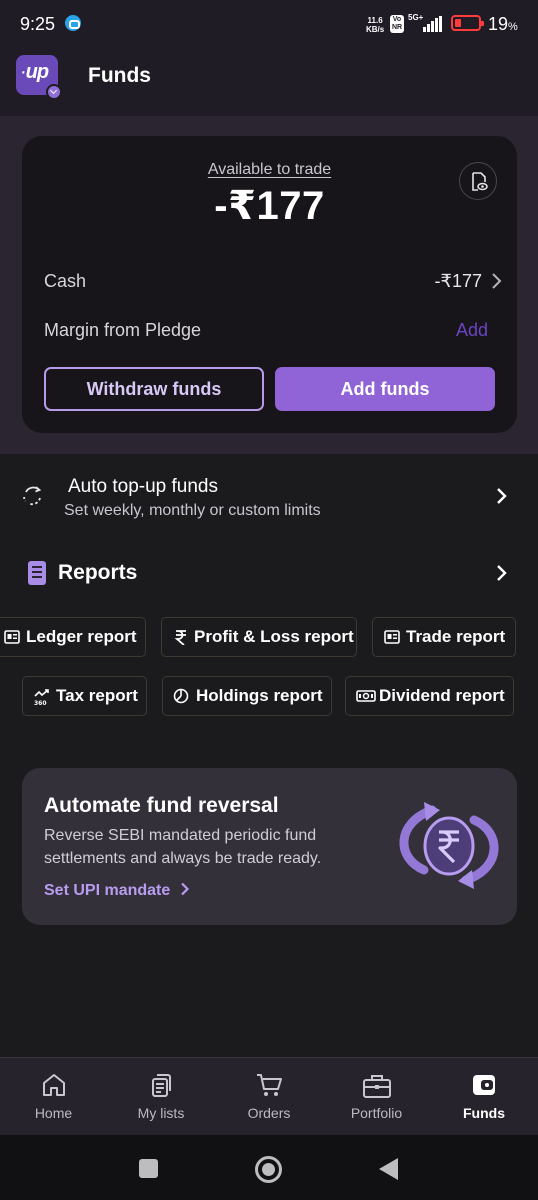 The height and width of the screenshot is (1200, 538). I want to click on chip-label: Ledger report, so click(81, 636).